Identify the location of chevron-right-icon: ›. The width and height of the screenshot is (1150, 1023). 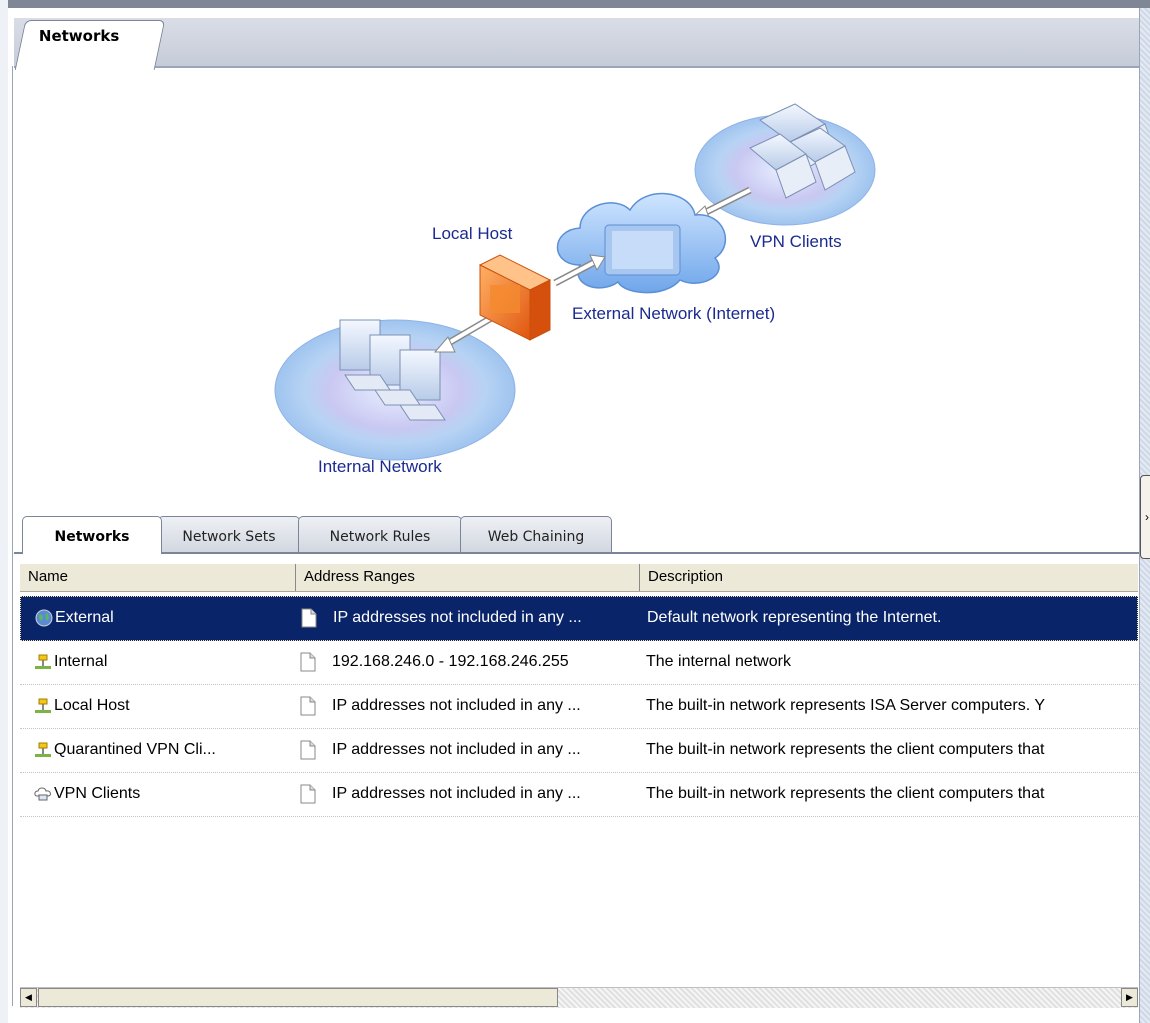
(1147, 517).